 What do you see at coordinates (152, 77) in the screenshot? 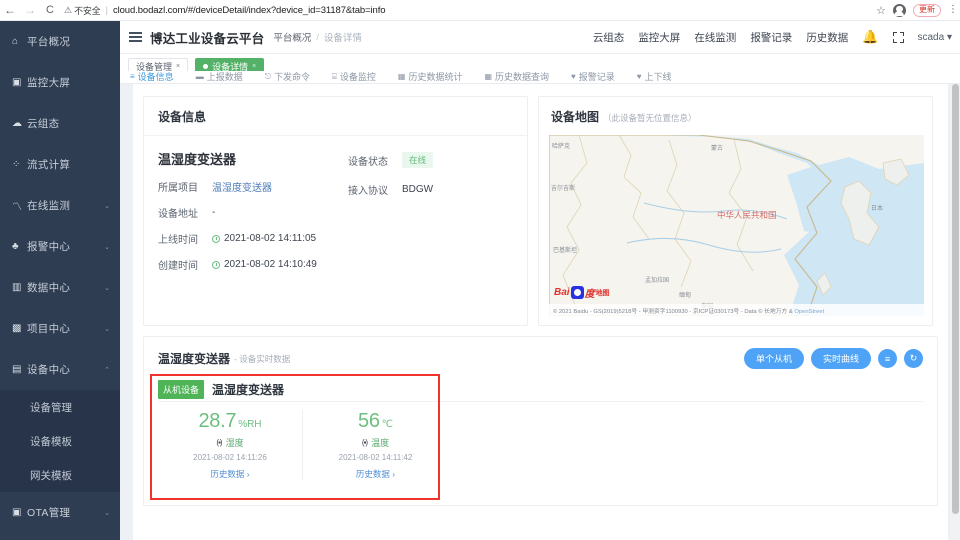
I see `subtab-device-info: ≡ 设备信息` at bounding box center [152, 77].